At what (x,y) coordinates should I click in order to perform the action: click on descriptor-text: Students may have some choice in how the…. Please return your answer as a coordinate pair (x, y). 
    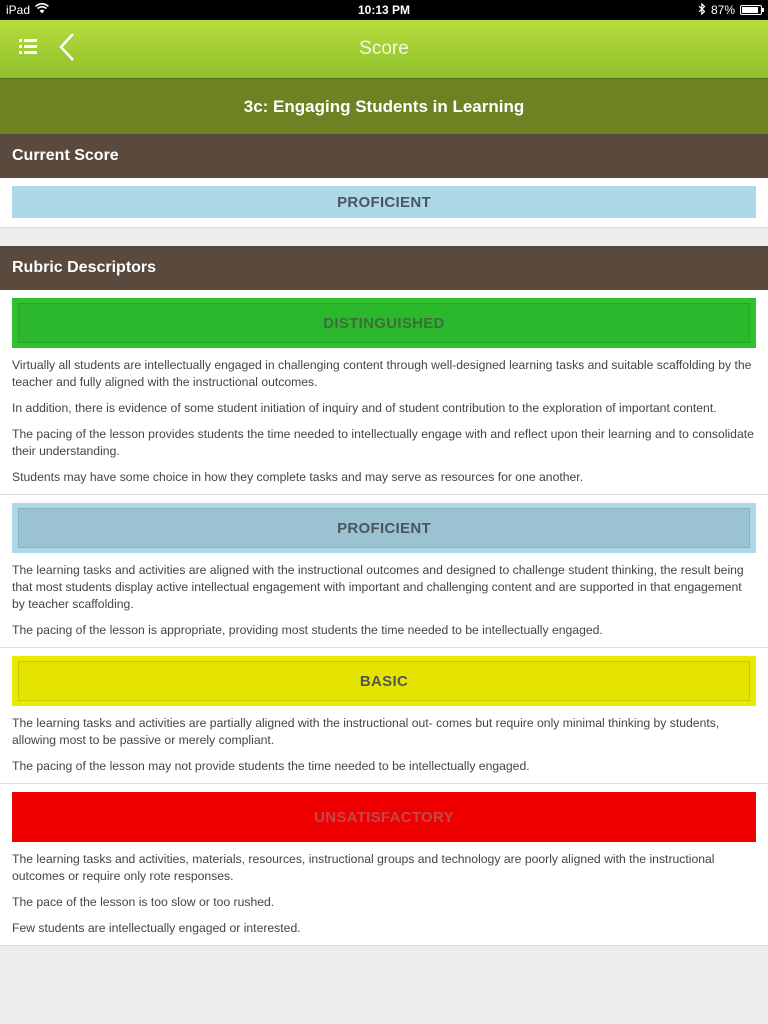
    Looking at the image, I should click on (298, 477).